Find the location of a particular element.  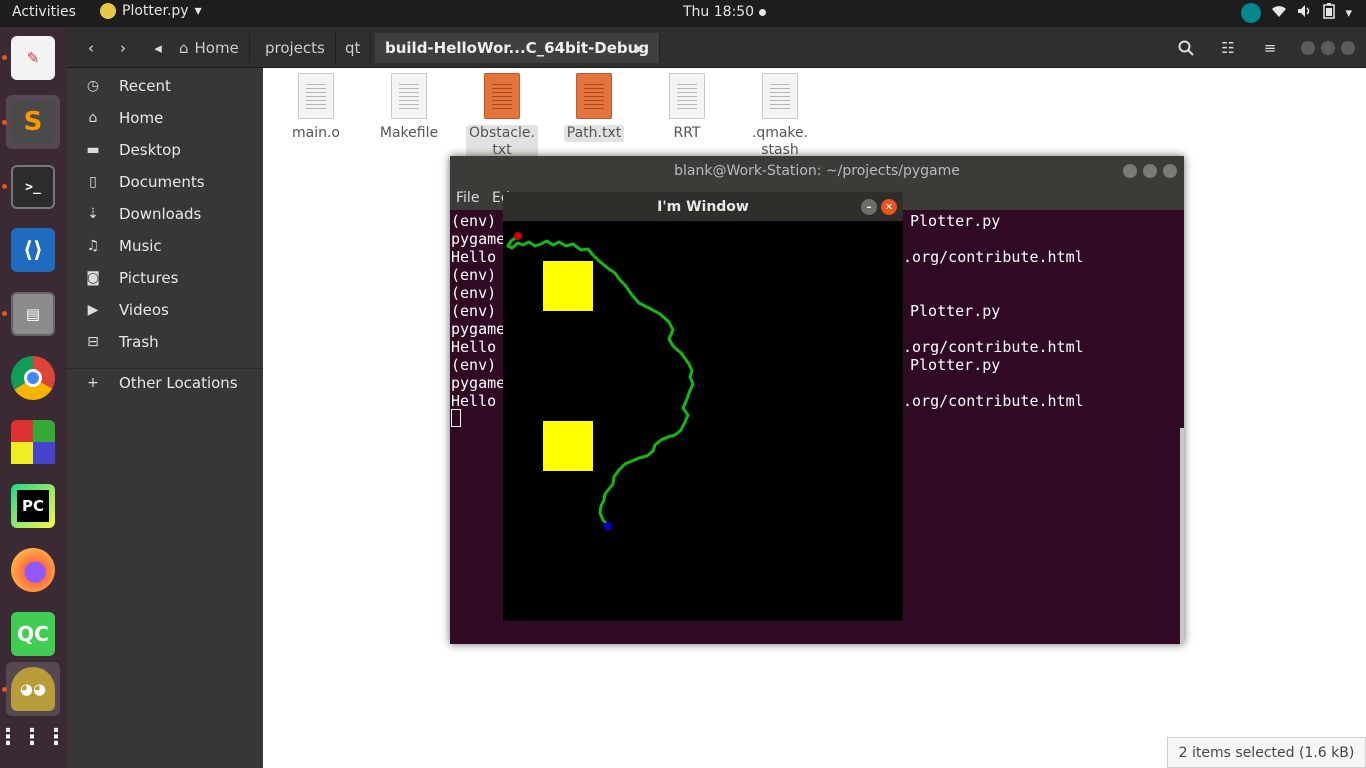

home-icon: ⌂ is located at coordinates (184, 48).